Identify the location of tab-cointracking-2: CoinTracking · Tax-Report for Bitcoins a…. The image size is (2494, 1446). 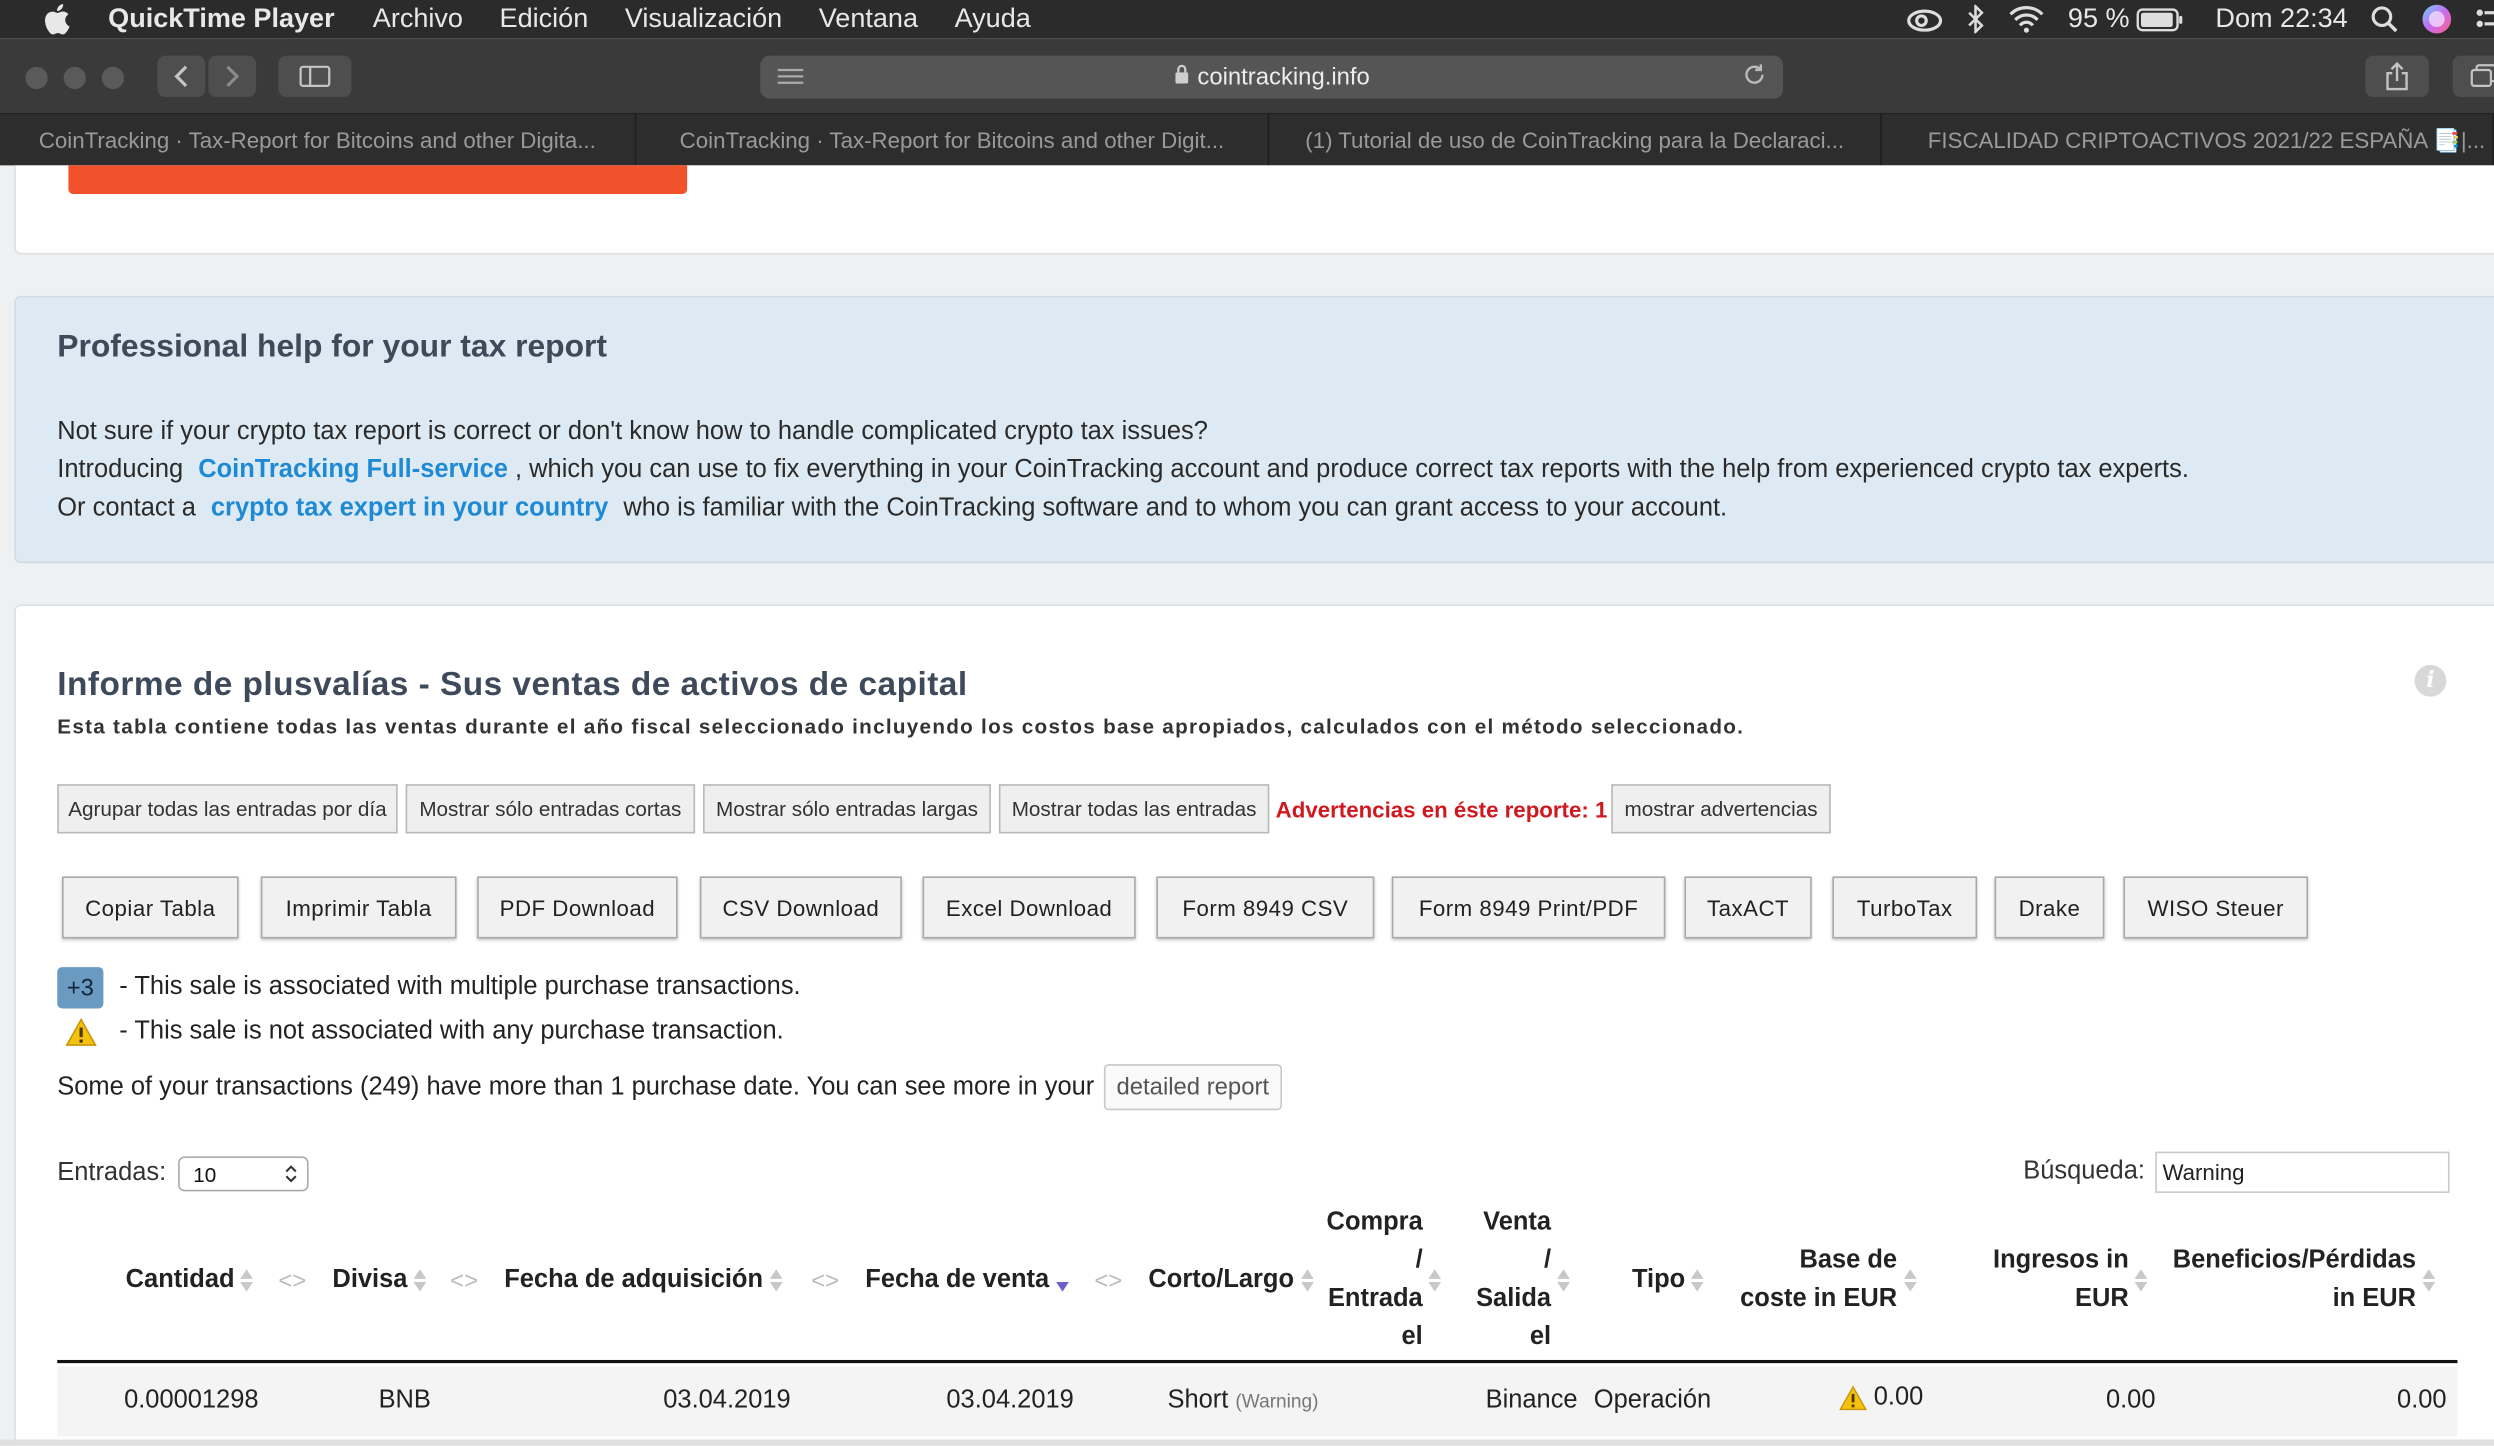
(953, 140).